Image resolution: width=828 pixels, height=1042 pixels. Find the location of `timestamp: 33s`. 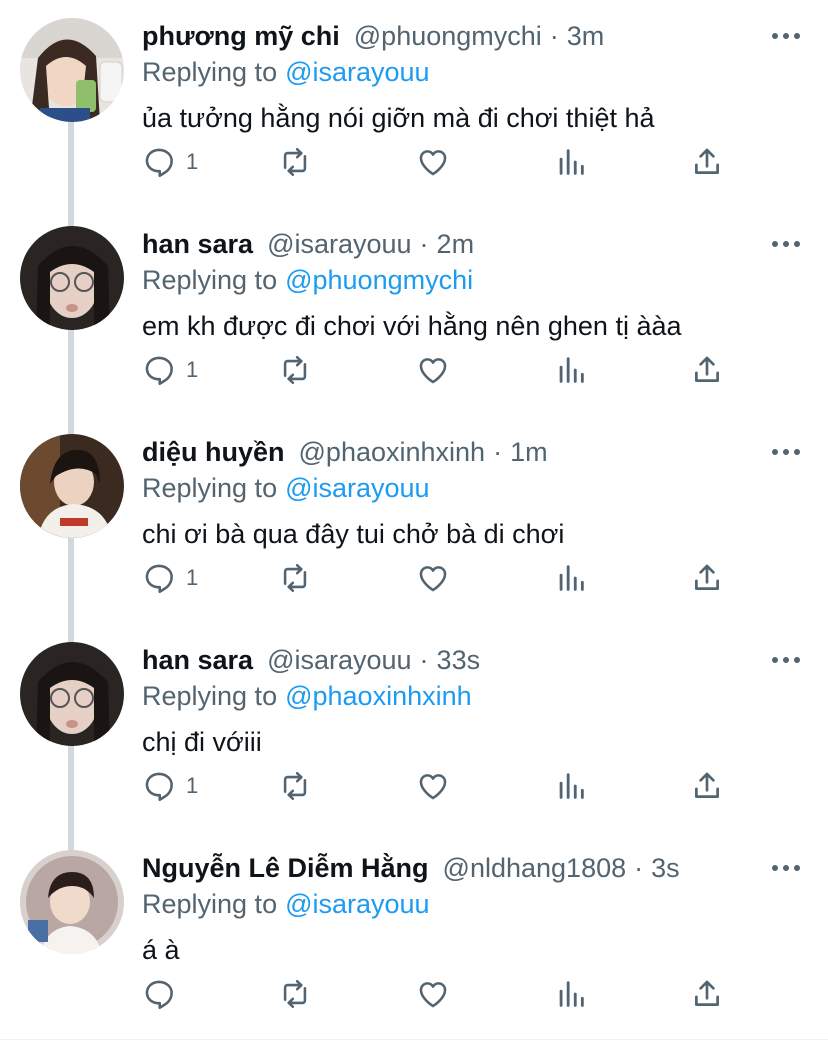

timestamp: 33s is located at coordinates (459, 660).